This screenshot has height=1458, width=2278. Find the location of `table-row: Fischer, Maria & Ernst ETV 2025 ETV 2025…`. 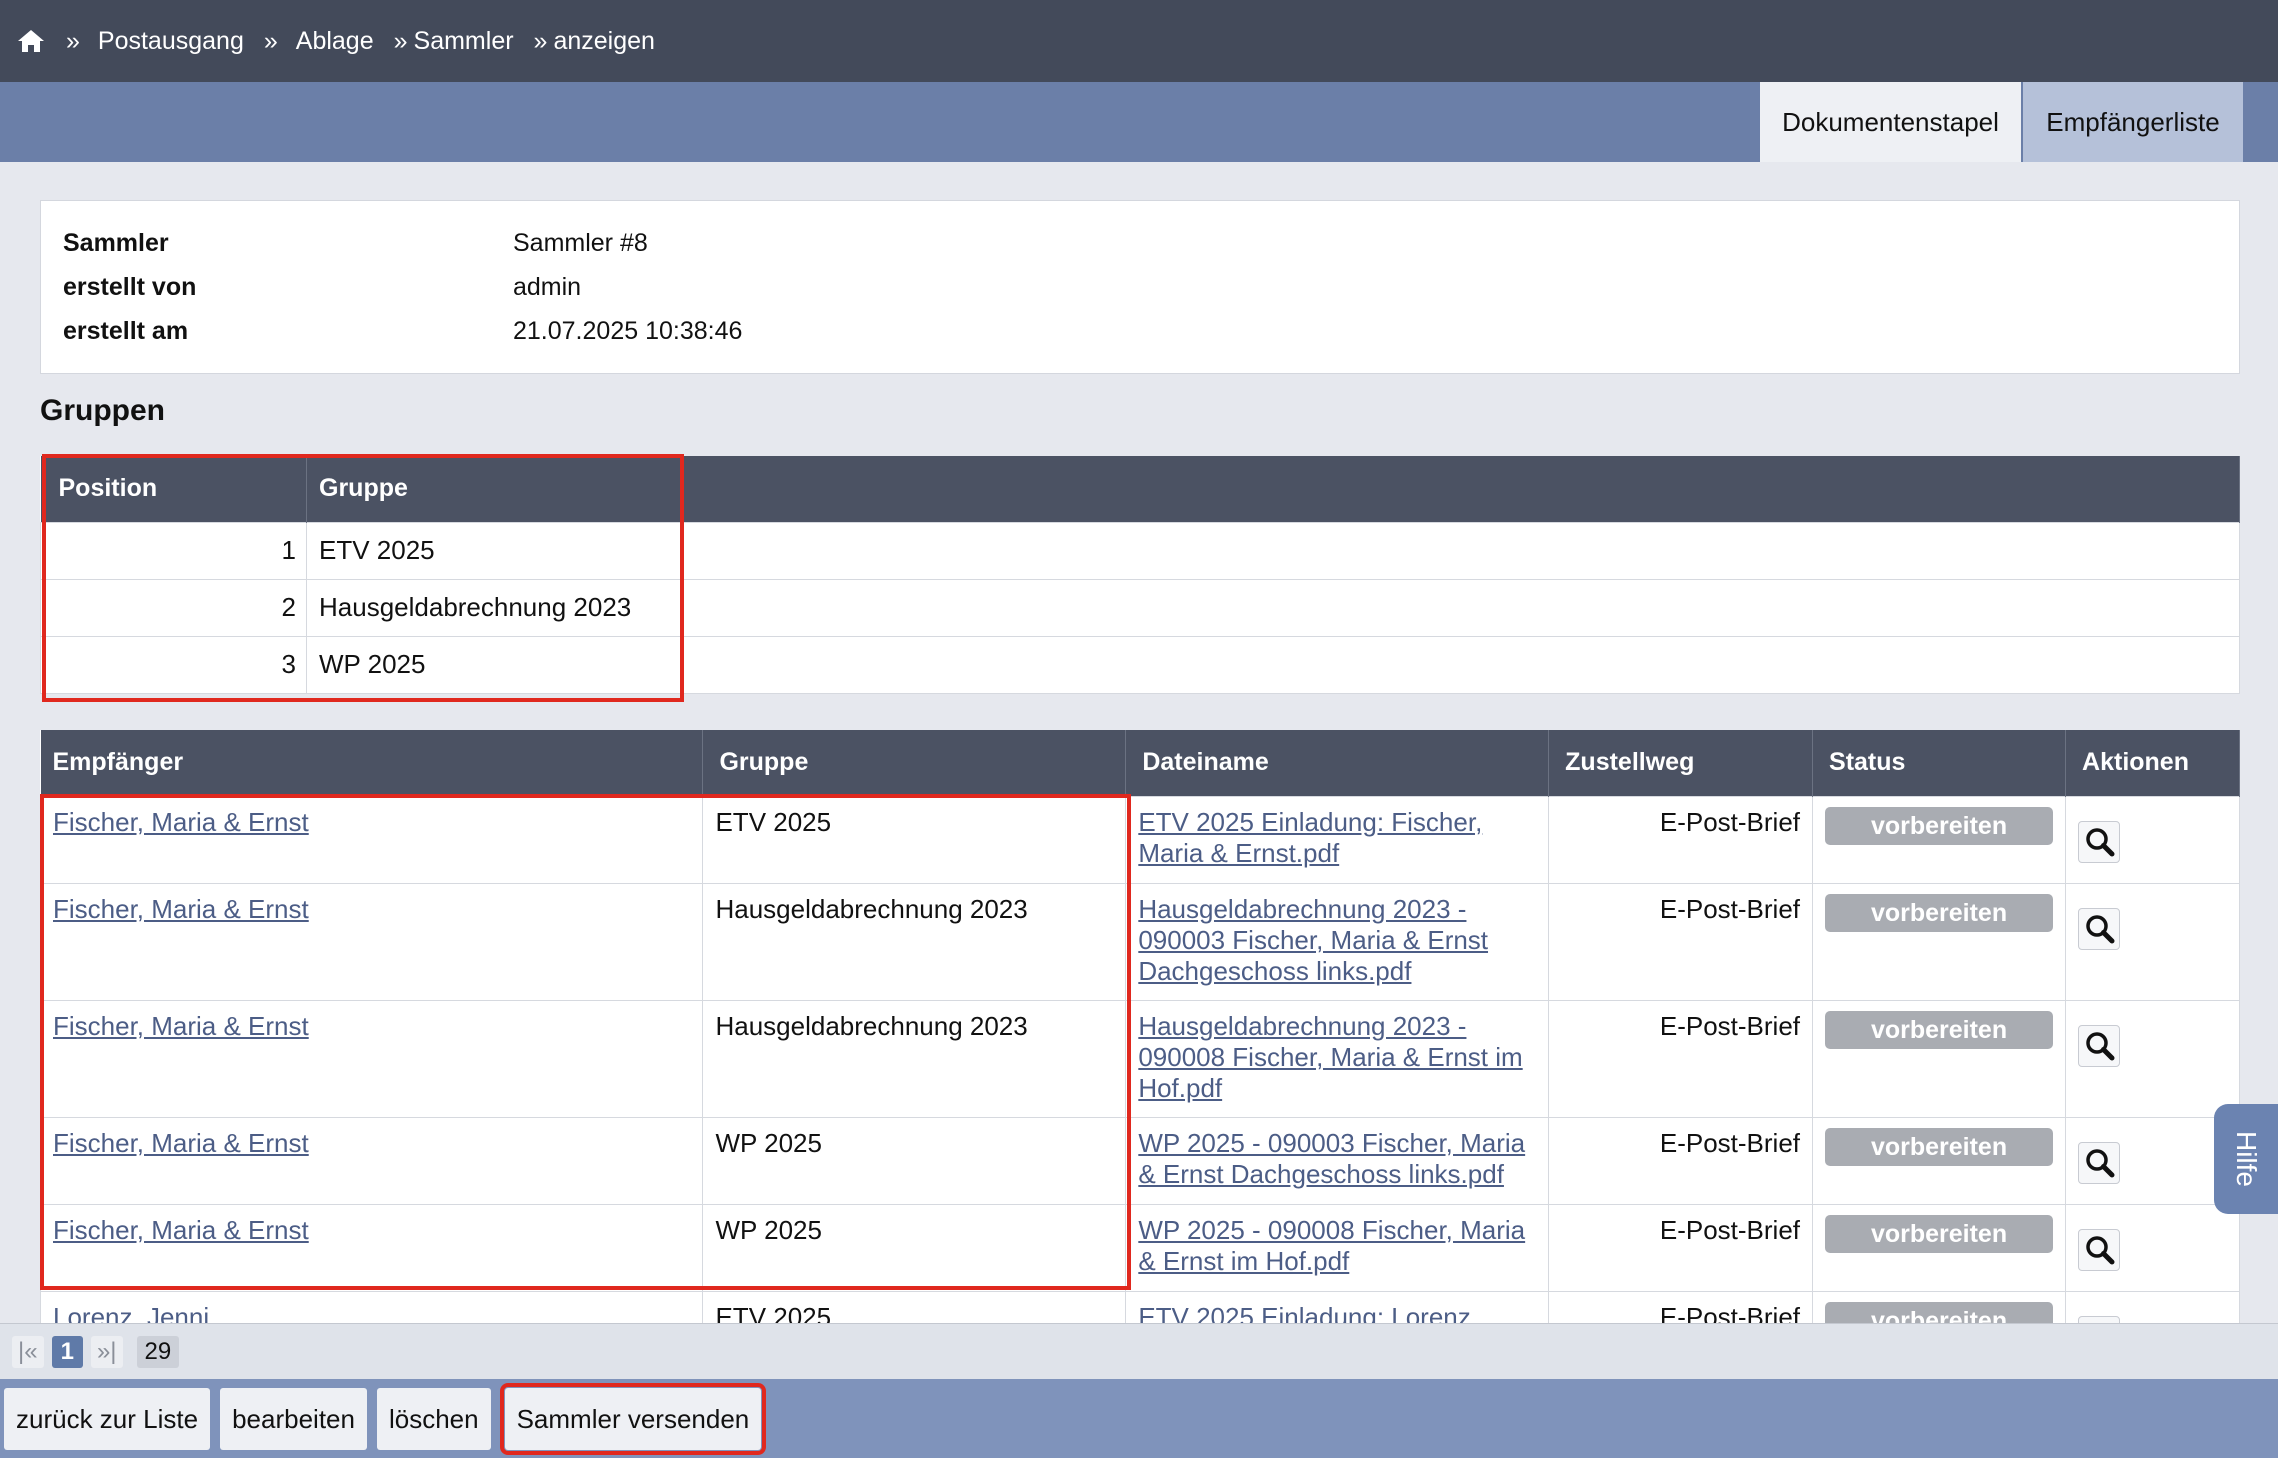

table-row: Fischer, Maria & Ernst ETV 2025 ETV 2025… is located at coordinates (1139, 839).